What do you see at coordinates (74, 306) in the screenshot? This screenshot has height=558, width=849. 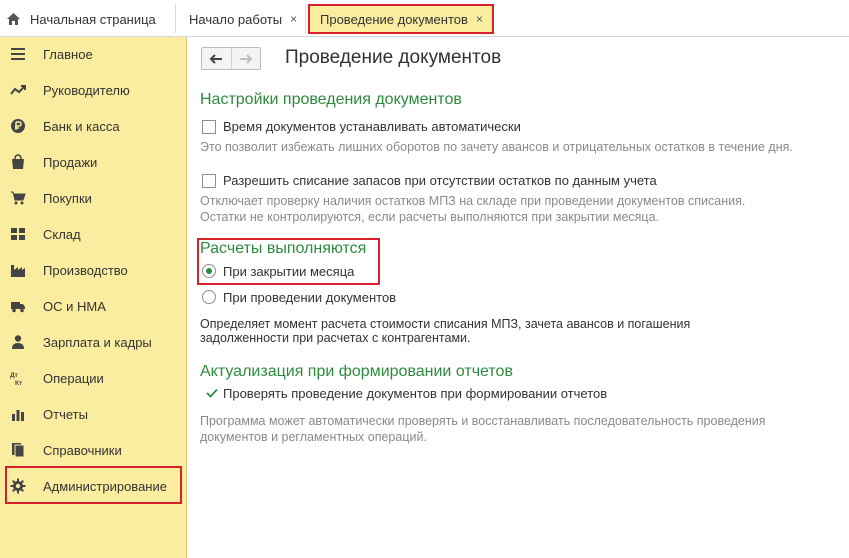 I see `sidebar-item-label: ОС и НМА` at bounding box center [74, 306].